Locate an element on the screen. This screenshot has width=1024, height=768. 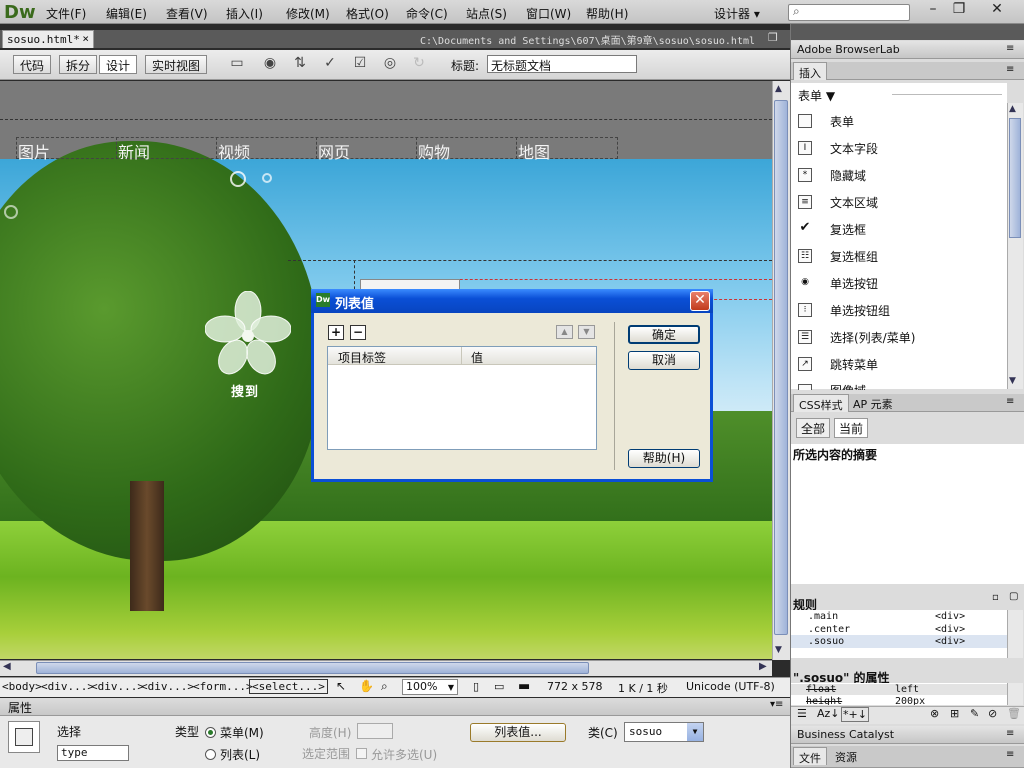
column-value: 值 is located at coordinates (477, 357).